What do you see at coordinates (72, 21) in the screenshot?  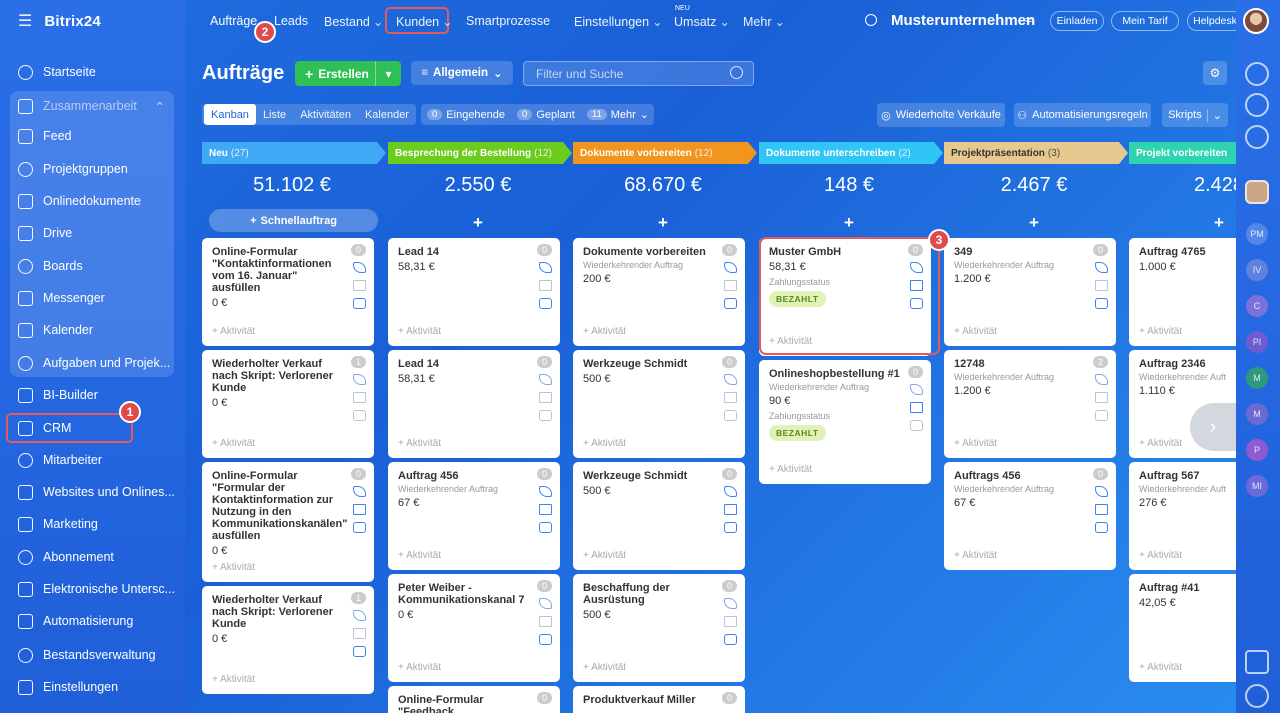 I see `app-logo: Bitrix24` at bounding box center [72, 21].